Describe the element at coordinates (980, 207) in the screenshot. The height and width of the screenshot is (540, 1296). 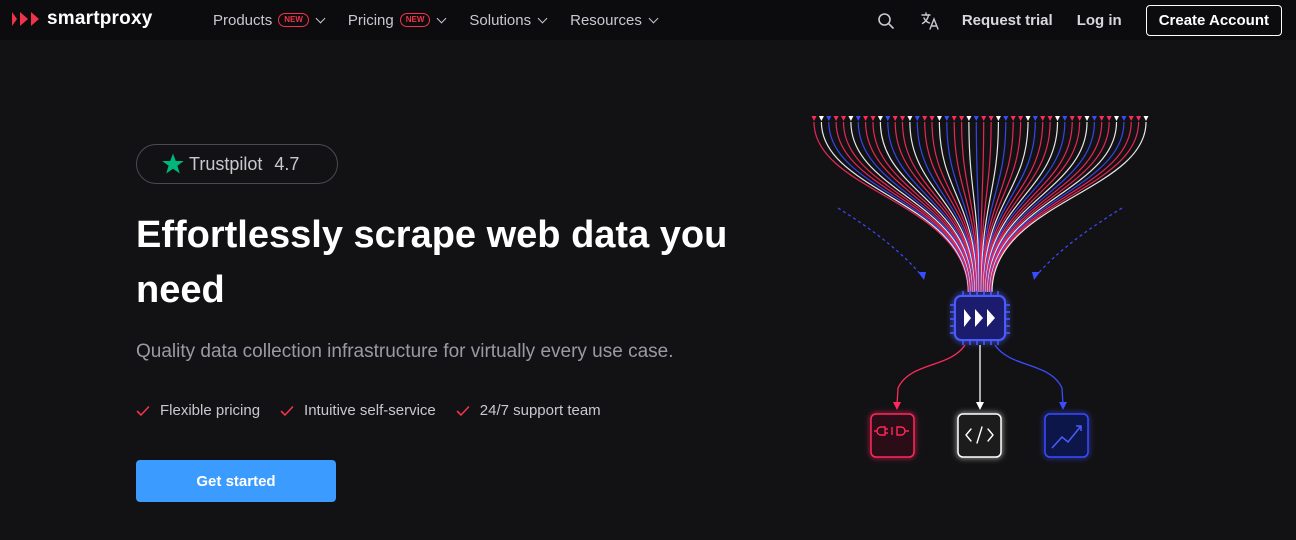
I see `data-strands` at that location.